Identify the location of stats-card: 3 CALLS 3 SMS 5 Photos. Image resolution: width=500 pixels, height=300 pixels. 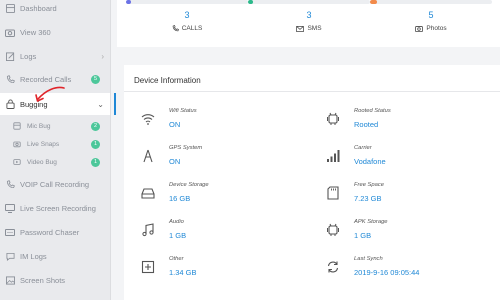
(308, 23).